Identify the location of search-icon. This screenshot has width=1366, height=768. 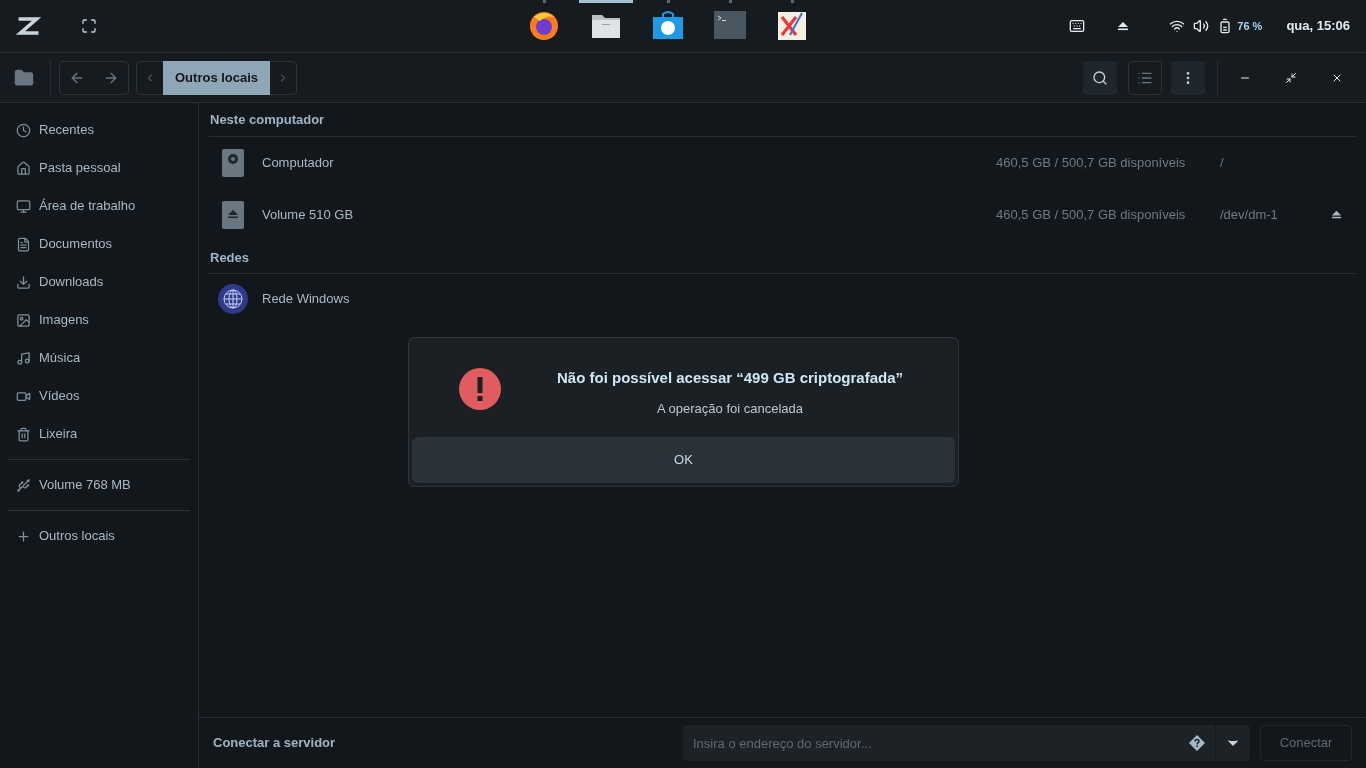
(1100, 77).